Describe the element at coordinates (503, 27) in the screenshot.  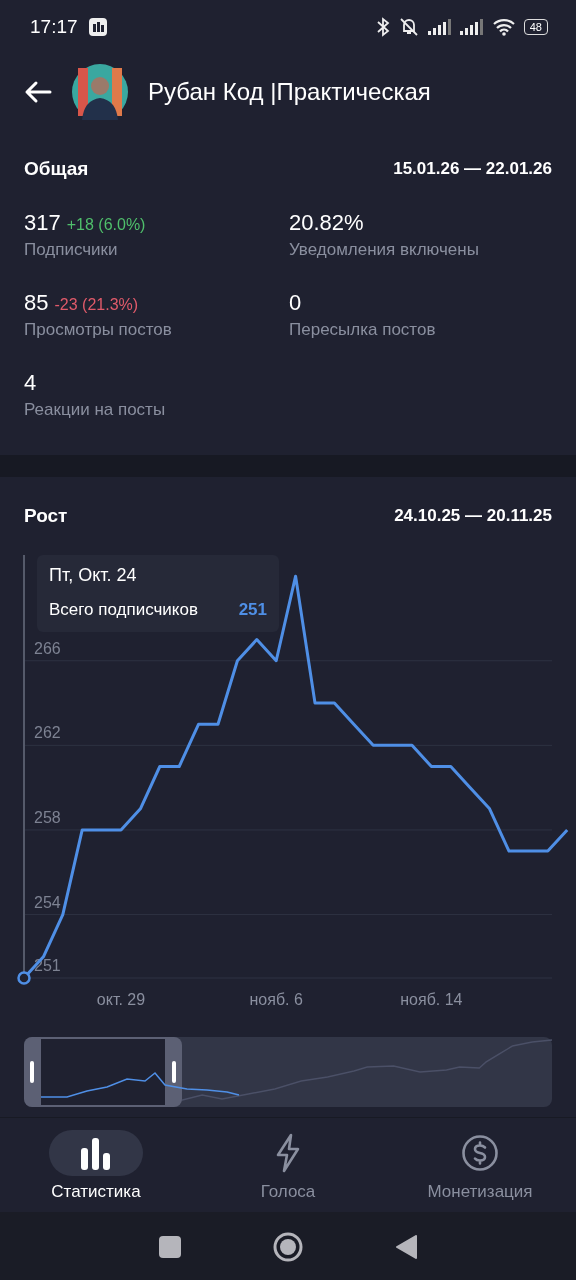
I see `wifi-icon` at that location.